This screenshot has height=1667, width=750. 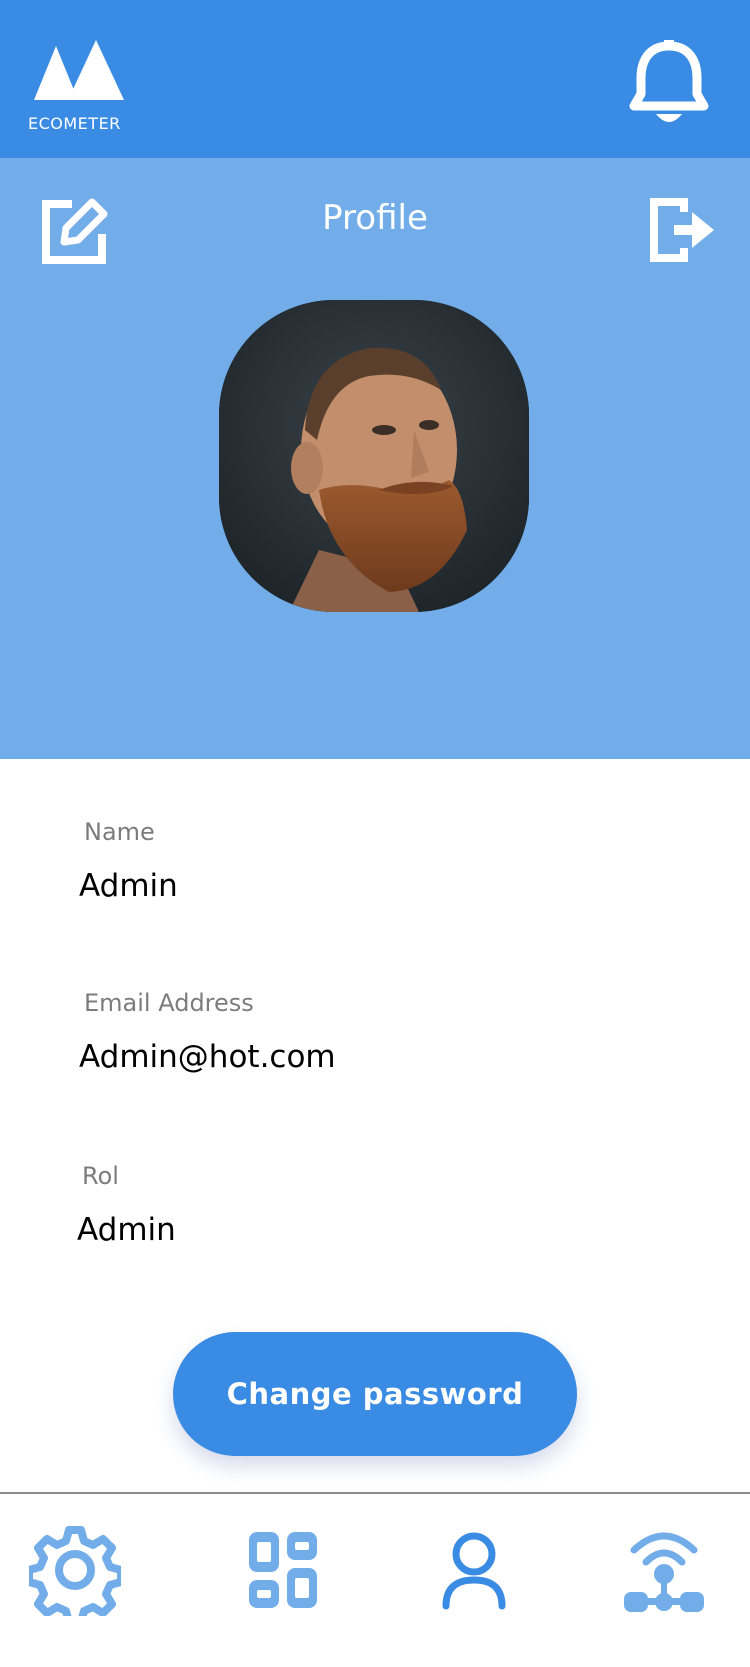 I want to click on gear-icon, so click(x=75, y=1571).